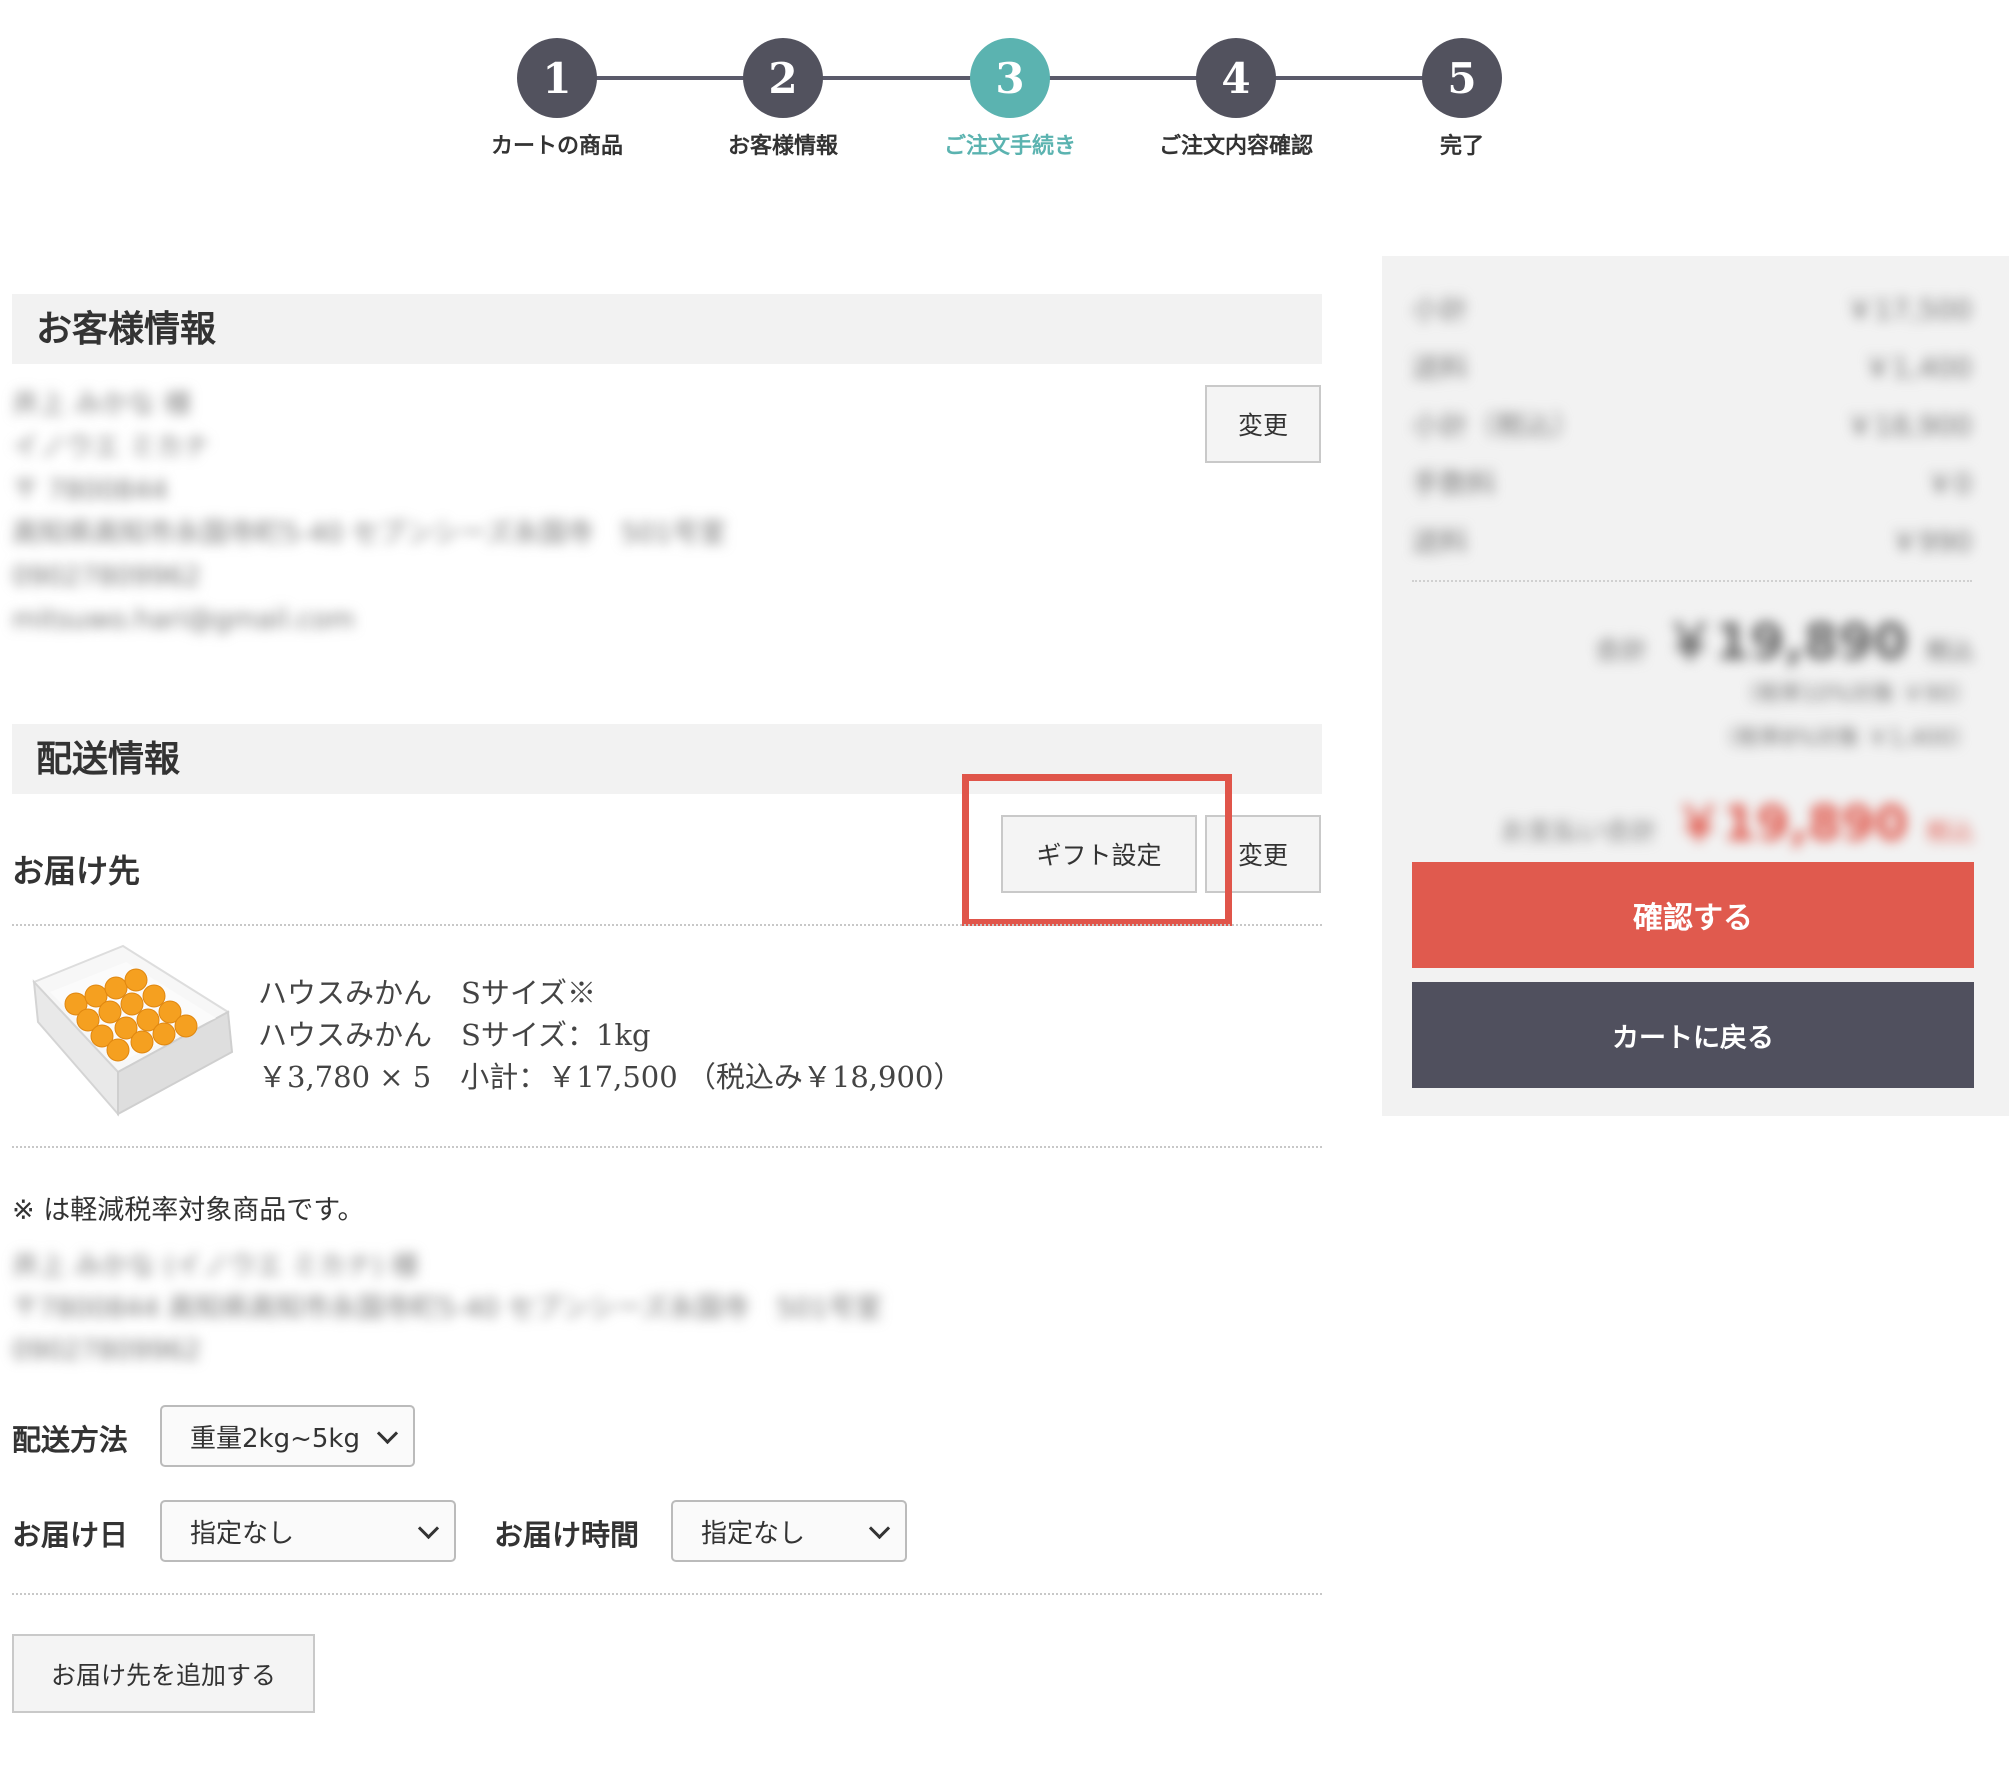  I want to click on delivery-recipient: 井上 みかな (イノウエ ミカナ) 様, so click(215, 1266).